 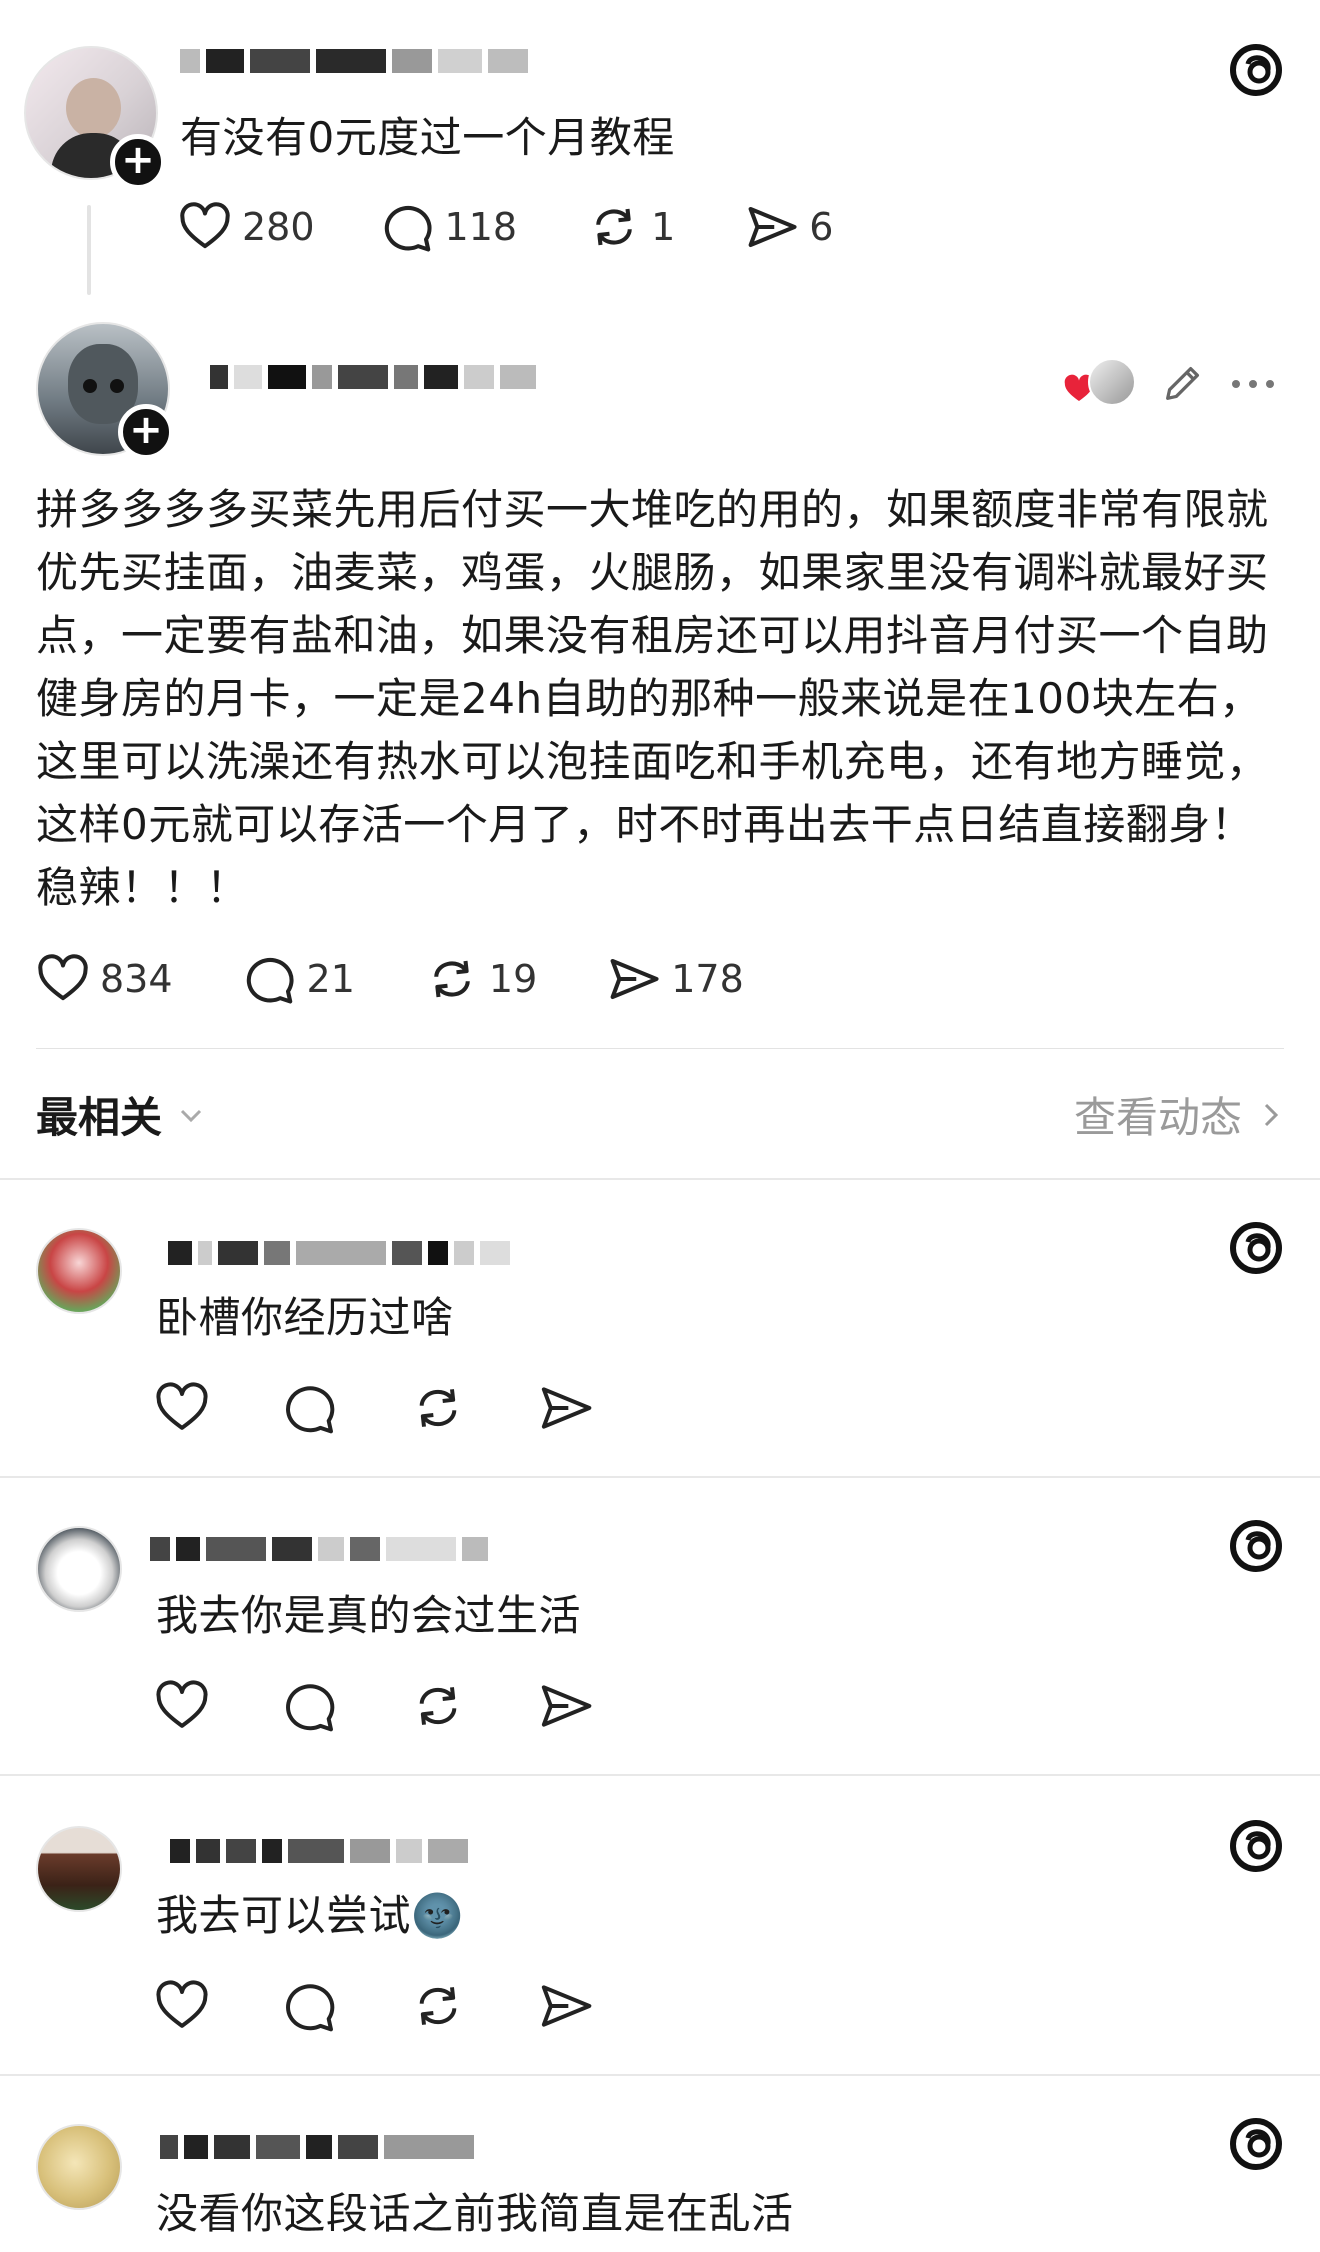 I want to click on comment-count: 21, so click(x=330, y=979).